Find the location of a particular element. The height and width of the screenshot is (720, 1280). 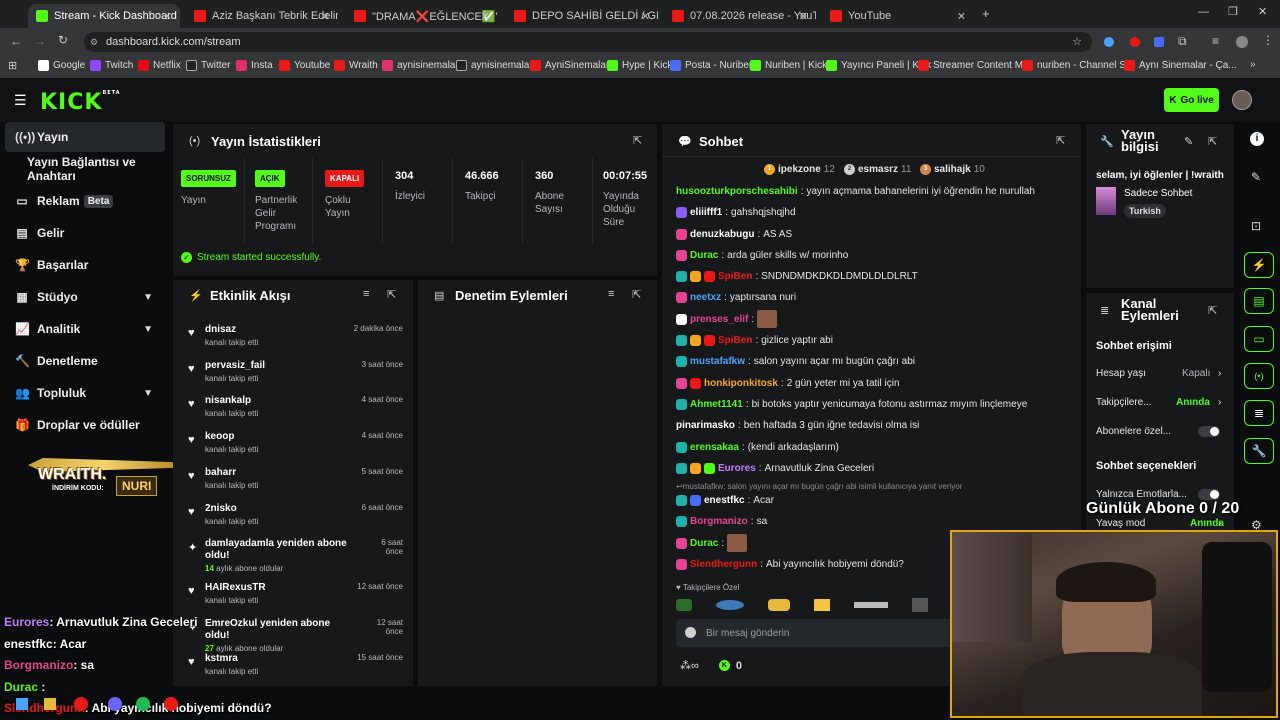

chat-message: prenses_elif: is located at coordinates (871, 319).